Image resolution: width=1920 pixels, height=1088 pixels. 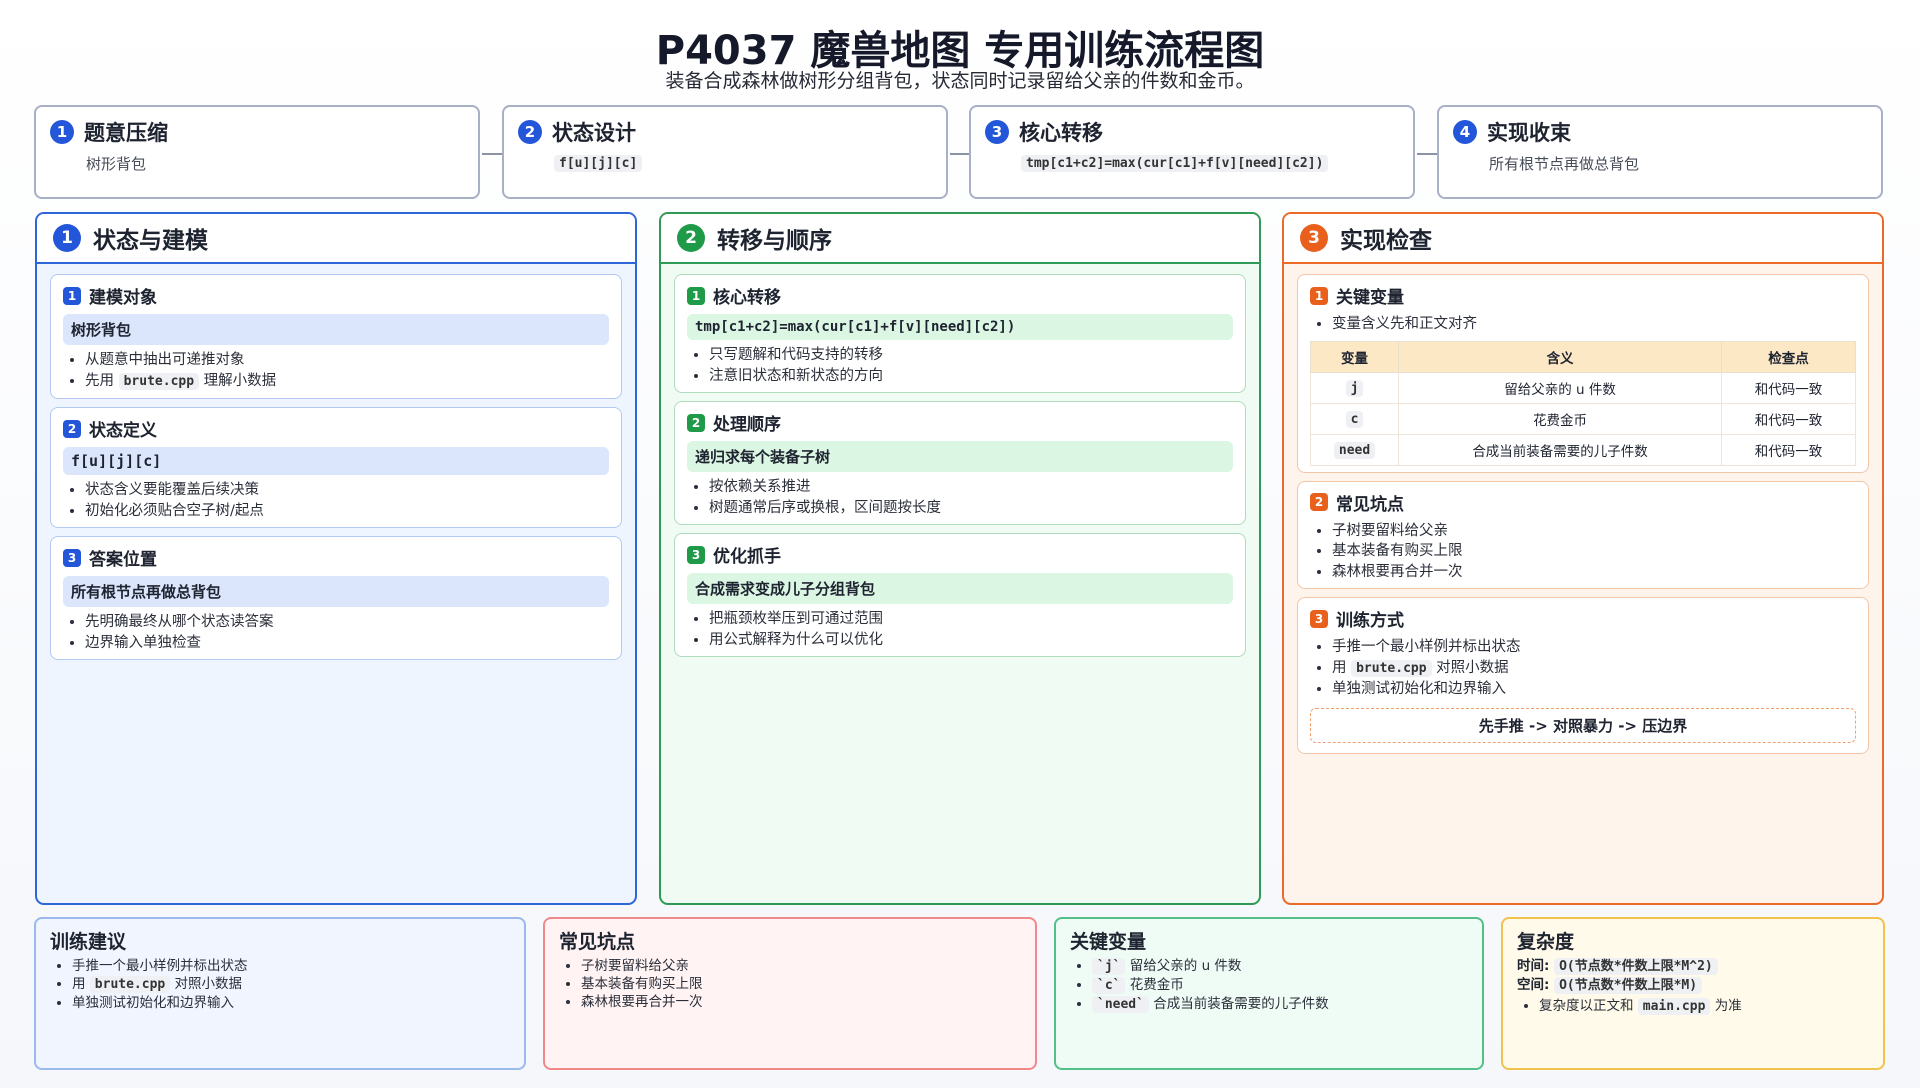 What do you see at coordinates (62, 132) in the screenshot?
I see `step-number-badge: 1` at bounding box center [62, 132].